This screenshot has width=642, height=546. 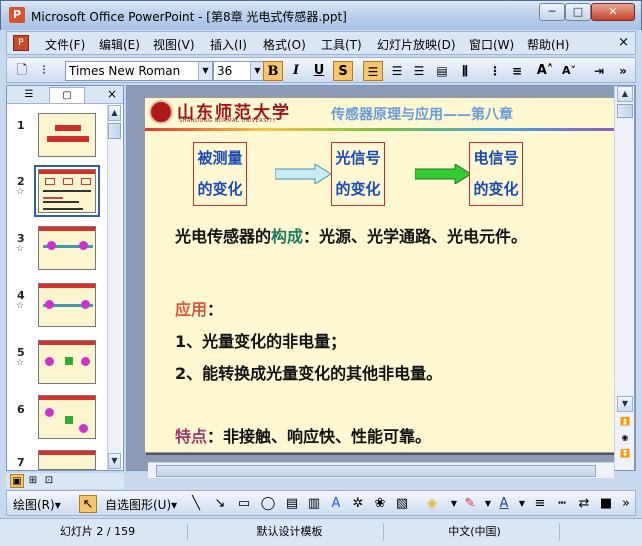 I want to click on menu-window: 窗口(W), so click(x=491, y=44).